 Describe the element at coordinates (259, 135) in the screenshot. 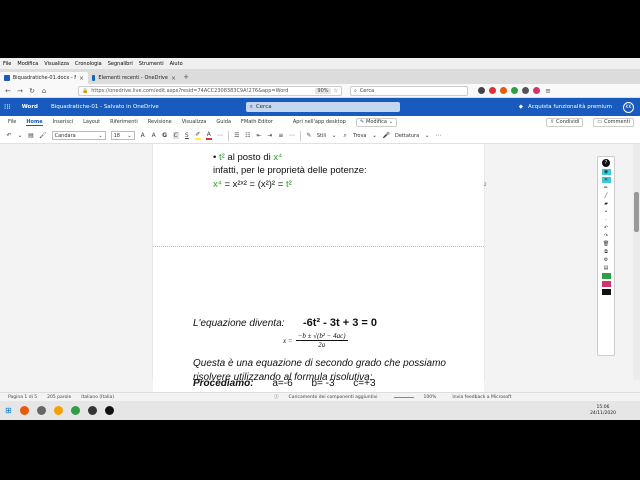

I see `decrease-indent-icon: ⇤` at that location.